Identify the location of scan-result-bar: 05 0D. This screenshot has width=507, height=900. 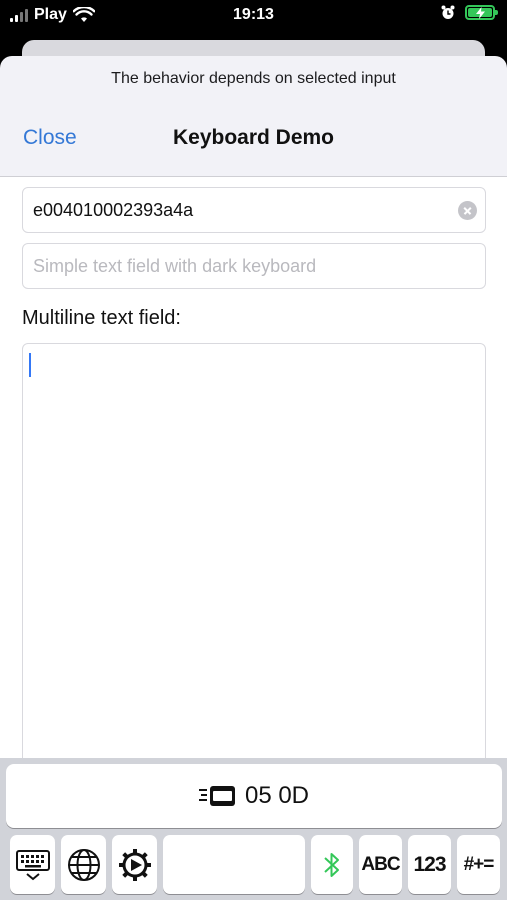
(254, 796).